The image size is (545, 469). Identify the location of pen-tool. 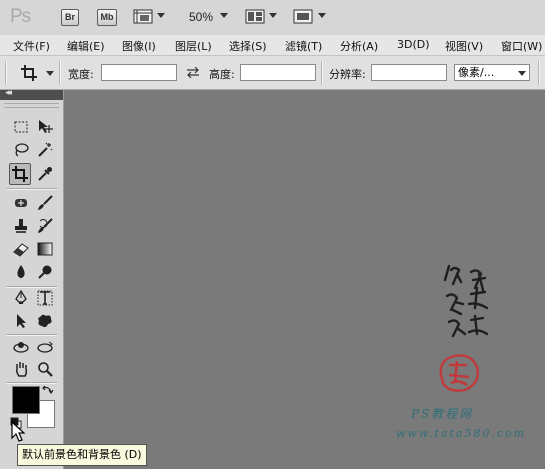
(21, 298).